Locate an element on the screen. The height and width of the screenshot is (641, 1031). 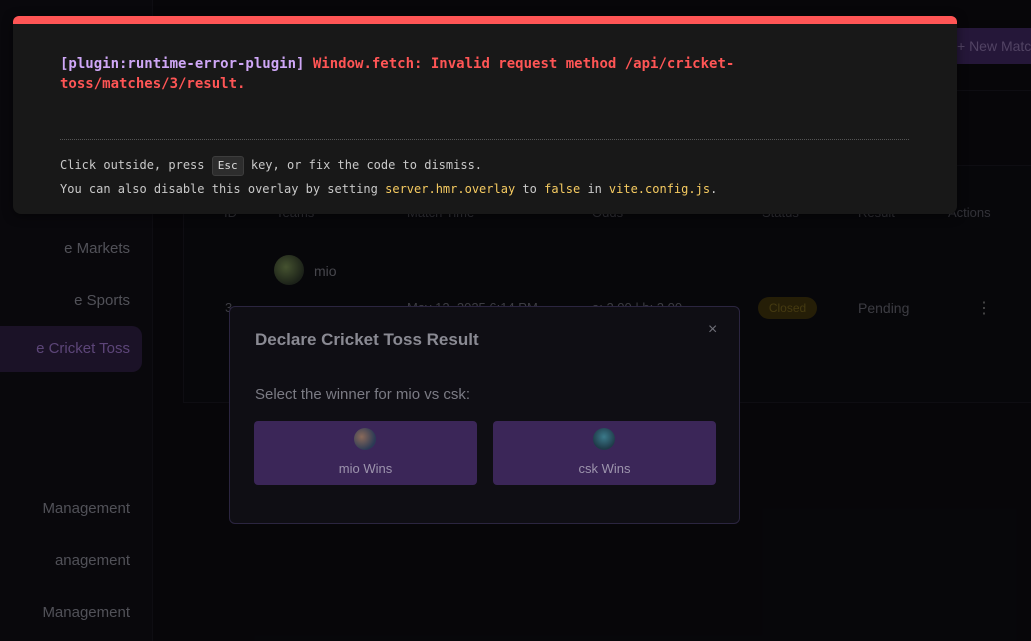
tip1-text-a: Click outside, press is located at coordinates (132, 165).